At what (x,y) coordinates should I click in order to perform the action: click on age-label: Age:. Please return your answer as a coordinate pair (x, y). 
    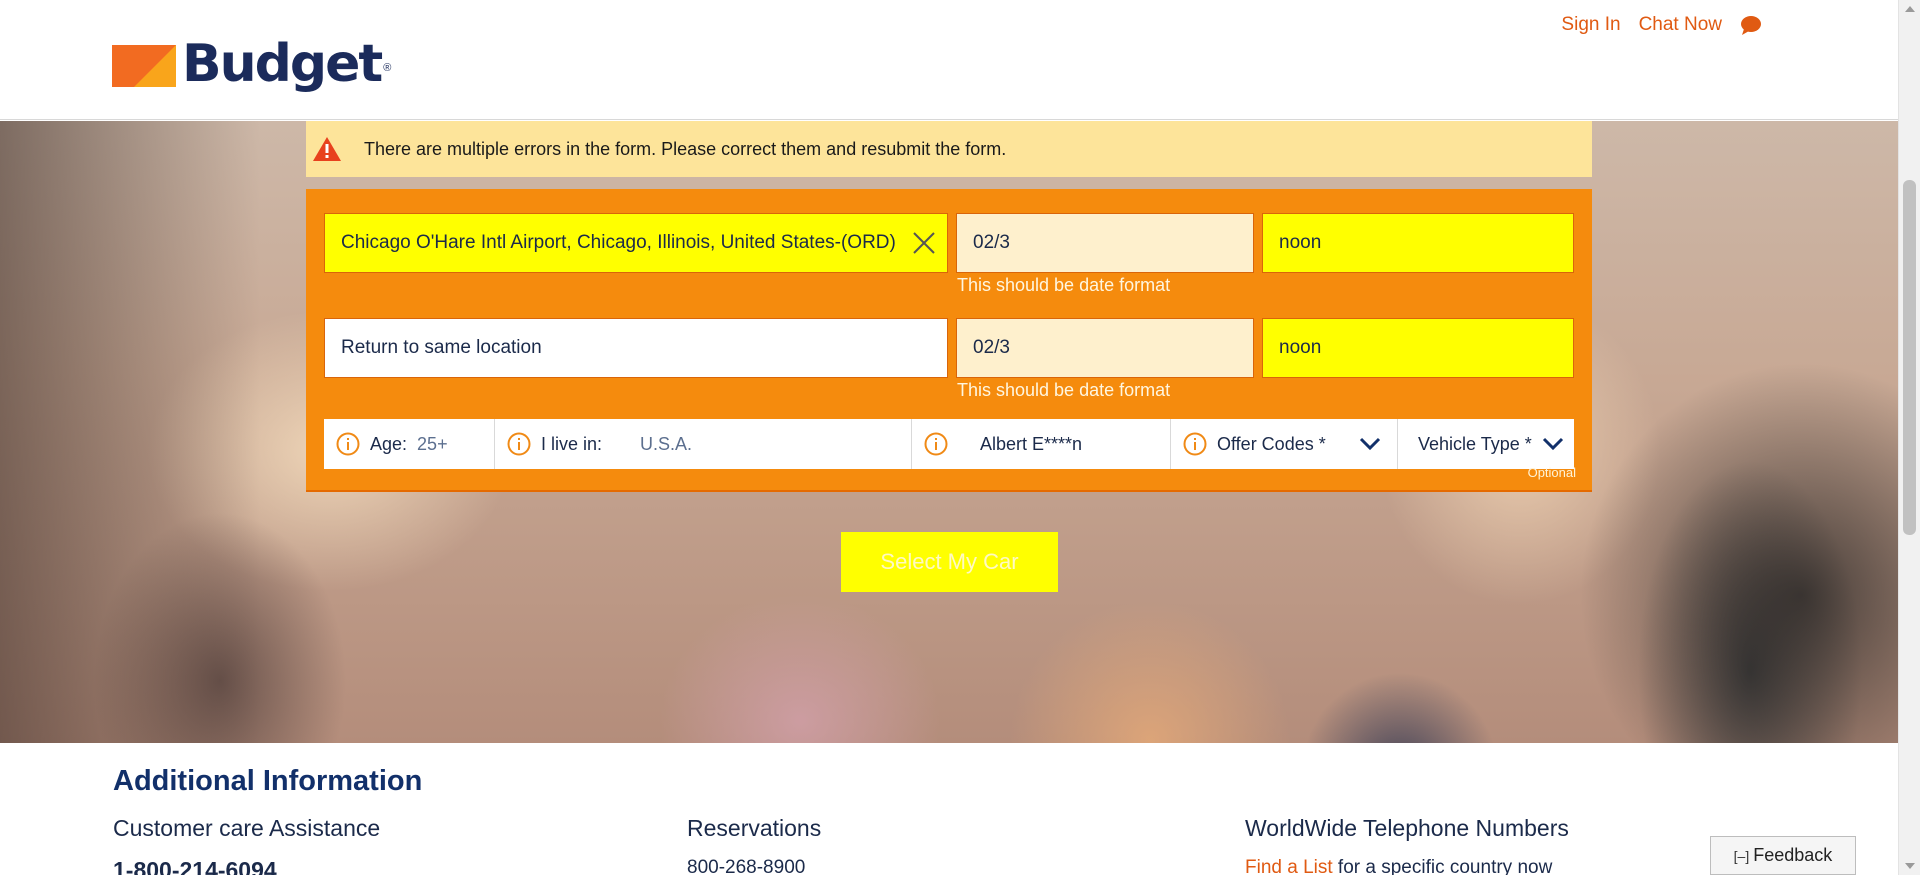
    Looking at the image, I should click on (389, 443).